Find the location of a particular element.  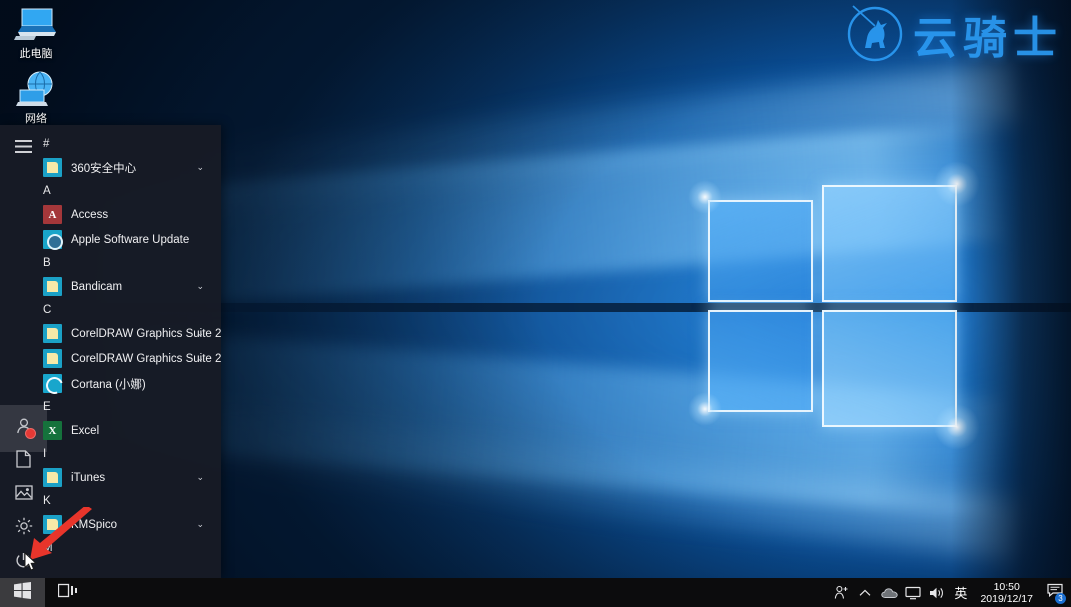

start-menu-app-label: Bandicam is located at coordinates (97, 286).